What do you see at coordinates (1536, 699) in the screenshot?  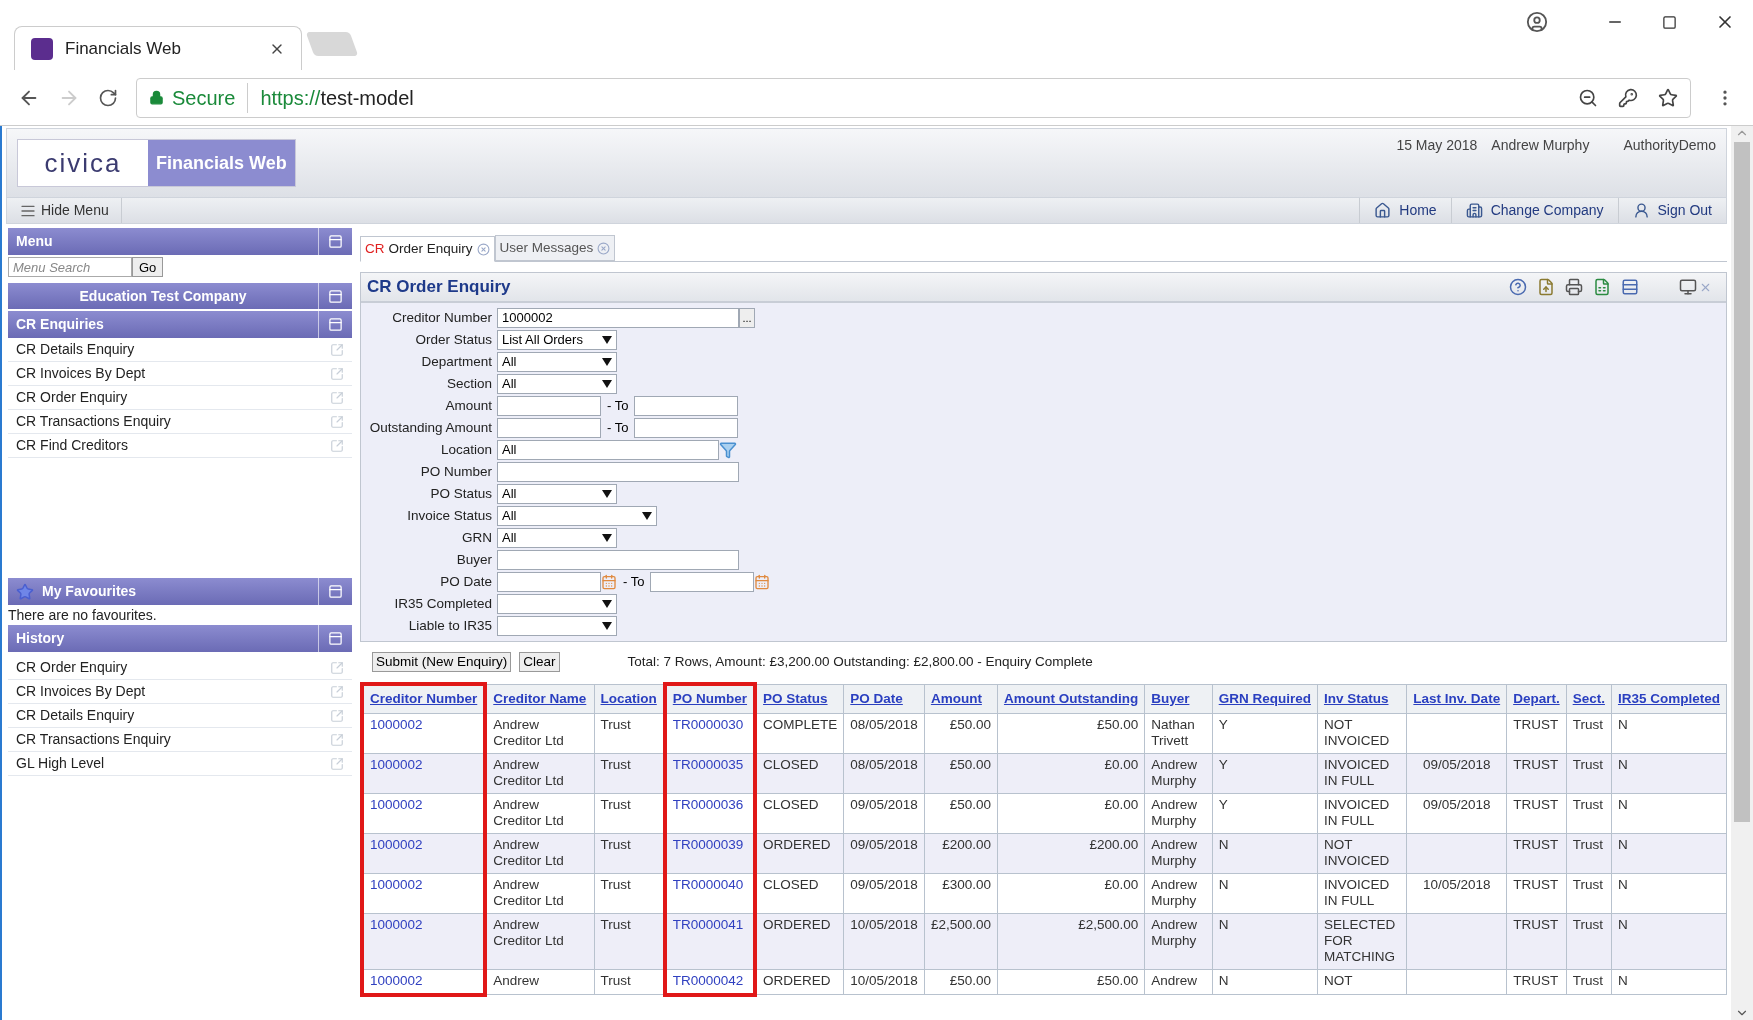 I see `column-header: Depart.` at bounding box center [1536, 699].